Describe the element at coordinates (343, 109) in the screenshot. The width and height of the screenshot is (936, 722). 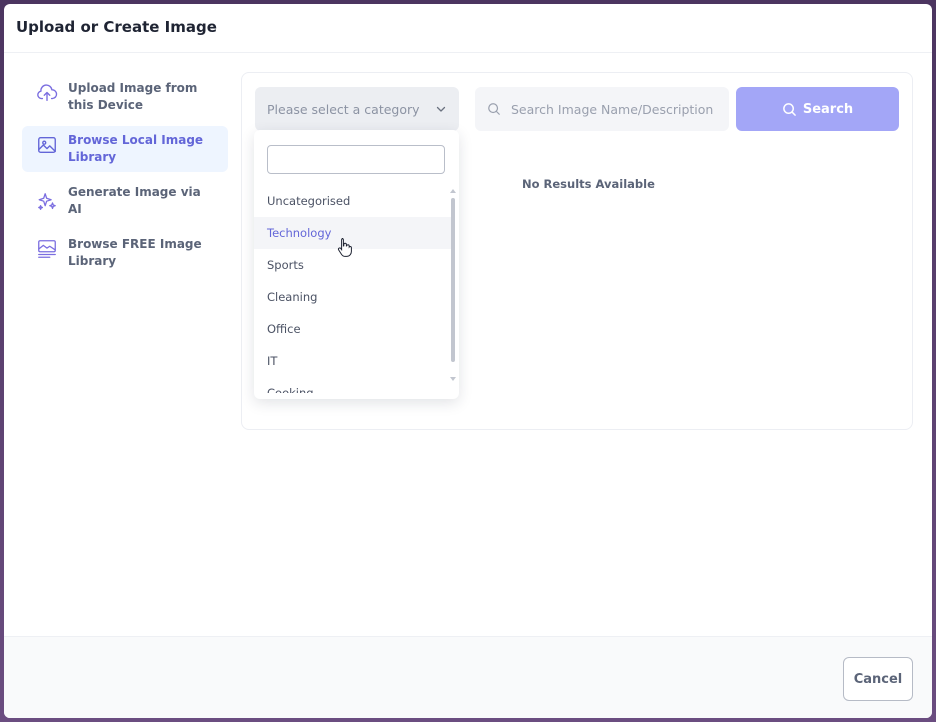
I see `category-select-value: Please select a category` at that location.